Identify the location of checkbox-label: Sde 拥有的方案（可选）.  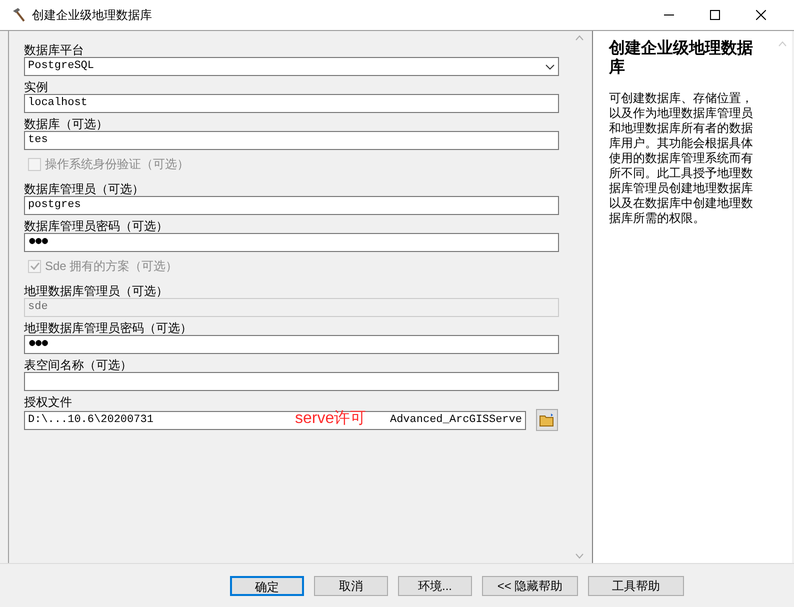
(111, 266).